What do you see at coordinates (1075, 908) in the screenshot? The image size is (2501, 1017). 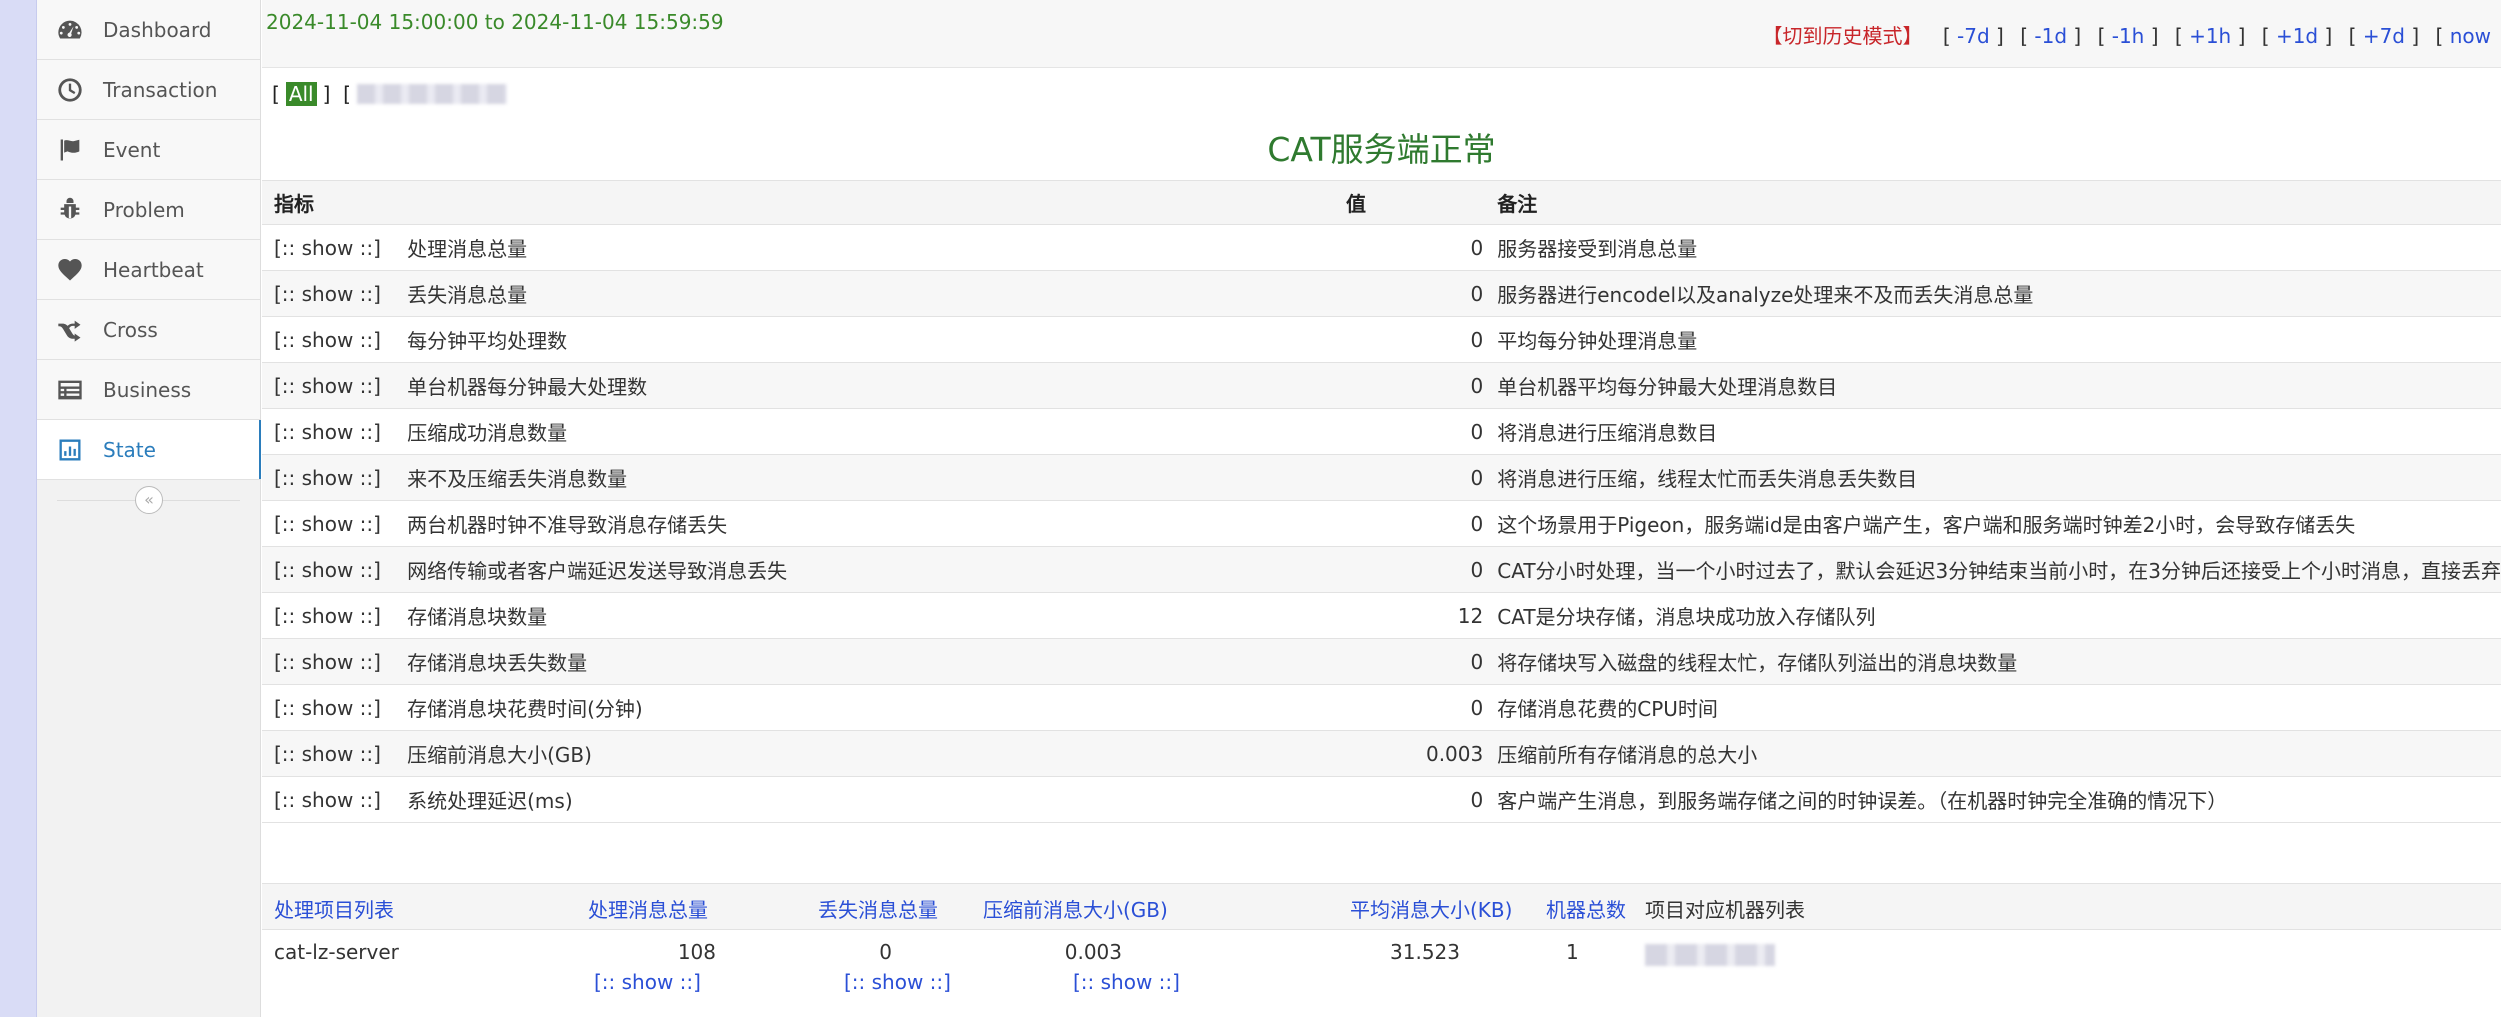 I see `header-size: 压缩前消息大小(GB)` at bounding box center [1075, 908].